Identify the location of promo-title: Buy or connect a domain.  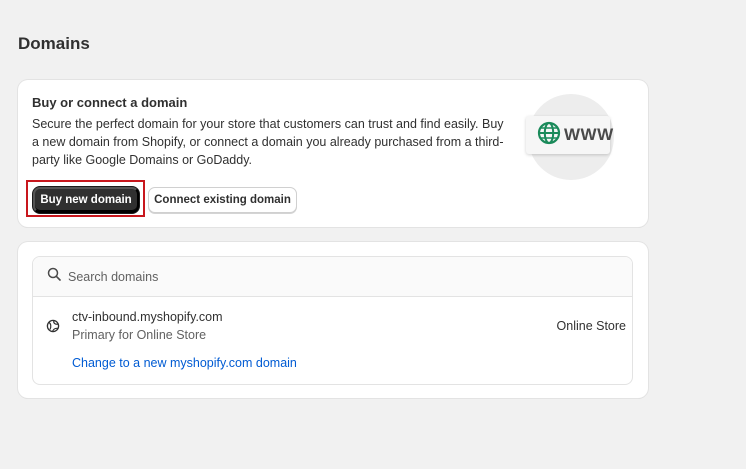
(110, 102).